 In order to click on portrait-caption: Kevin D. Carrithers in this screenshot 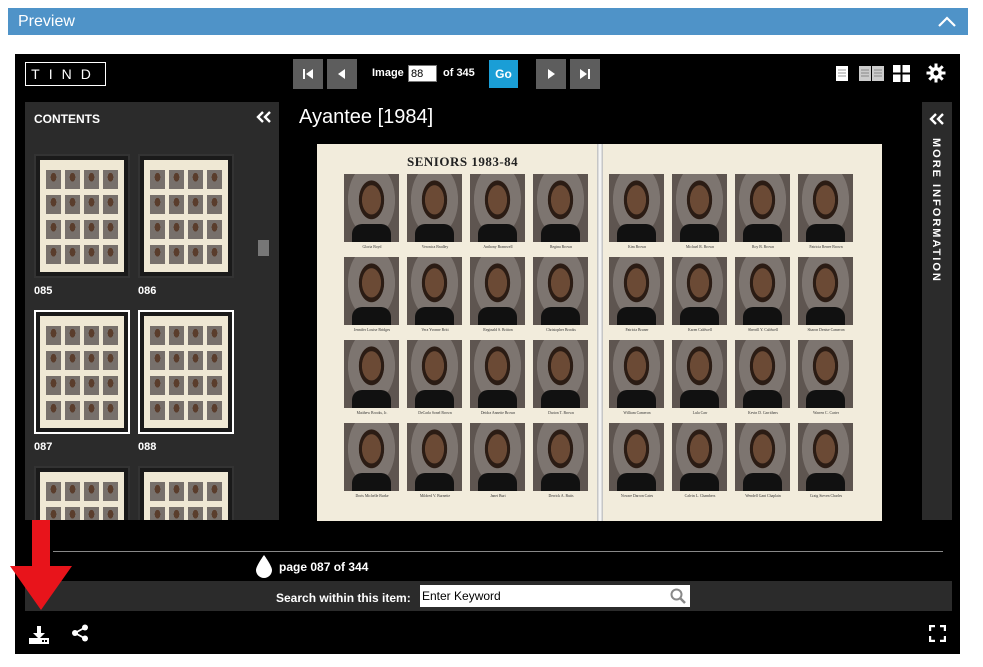, I will do `click(763, 413)`.